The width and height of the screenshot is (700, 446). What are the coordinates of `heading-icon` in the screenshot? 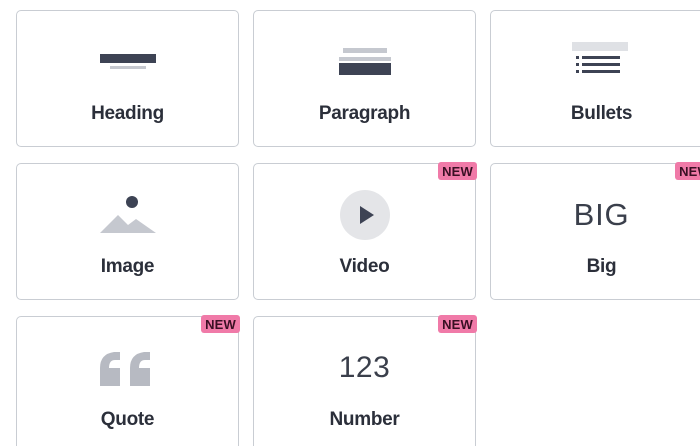 It's located at (127, 62).